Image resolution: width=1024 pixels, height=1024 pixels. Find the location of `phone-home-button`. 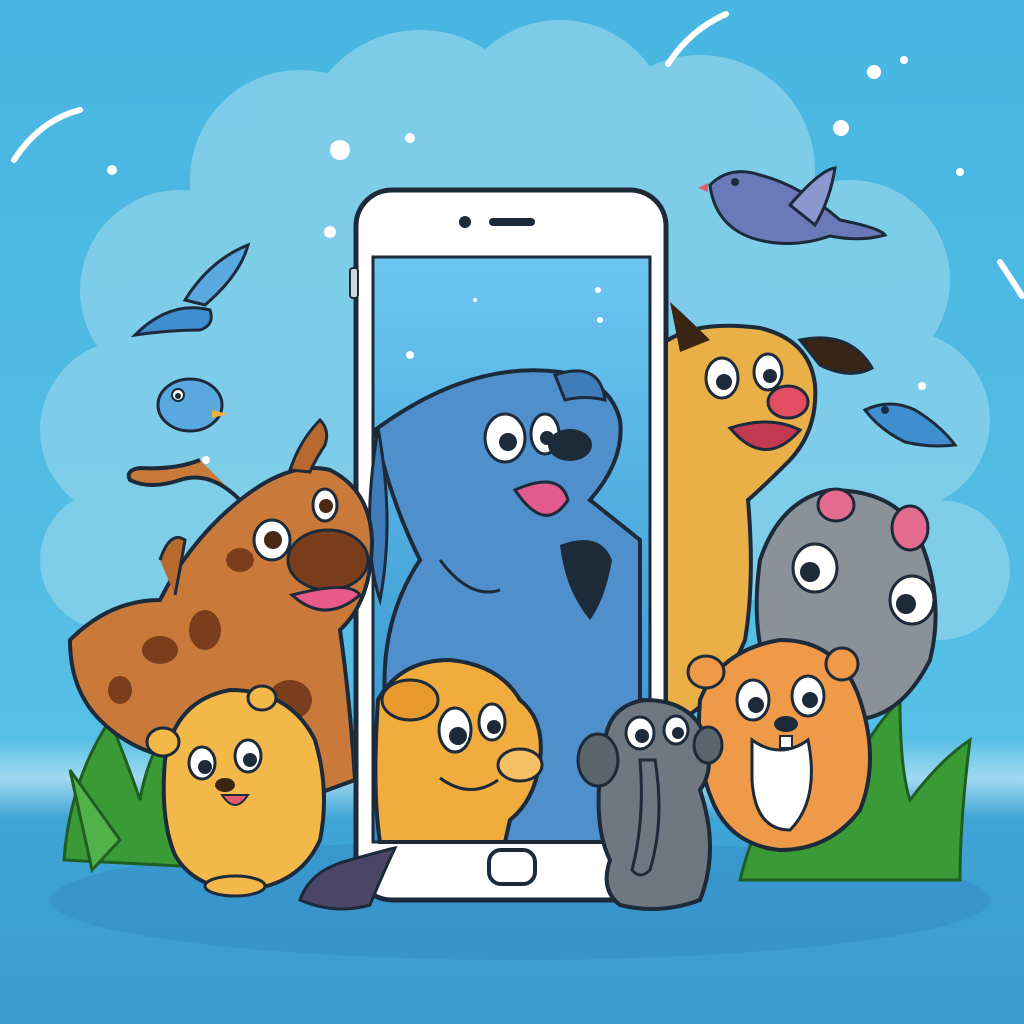

phone-home-button is located at coordinates (512, 867).